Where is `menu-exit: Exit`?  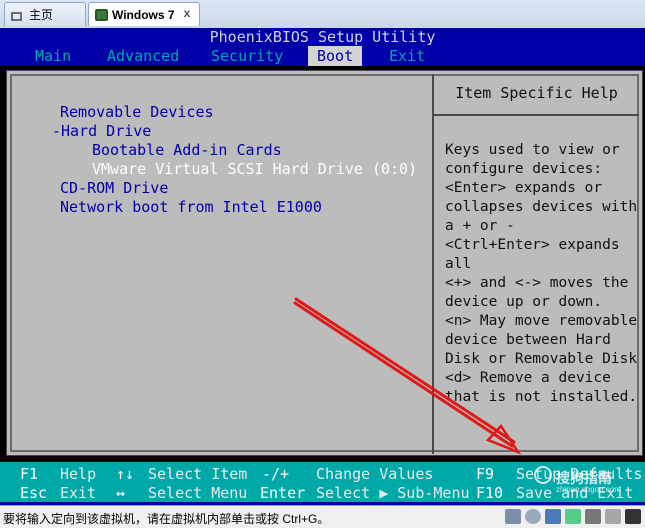
menu-exit: Exit is located at coordinates (407, 56).